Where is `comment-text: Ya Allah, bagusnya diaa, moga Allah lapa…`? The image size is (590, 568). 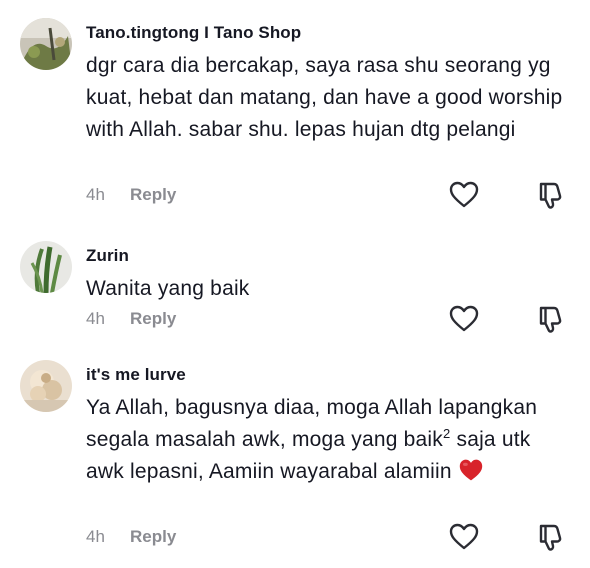 comment-text: Ya Allah, bagusnya diaa, moga Allah lapa… is located at coordinates (326, 442).